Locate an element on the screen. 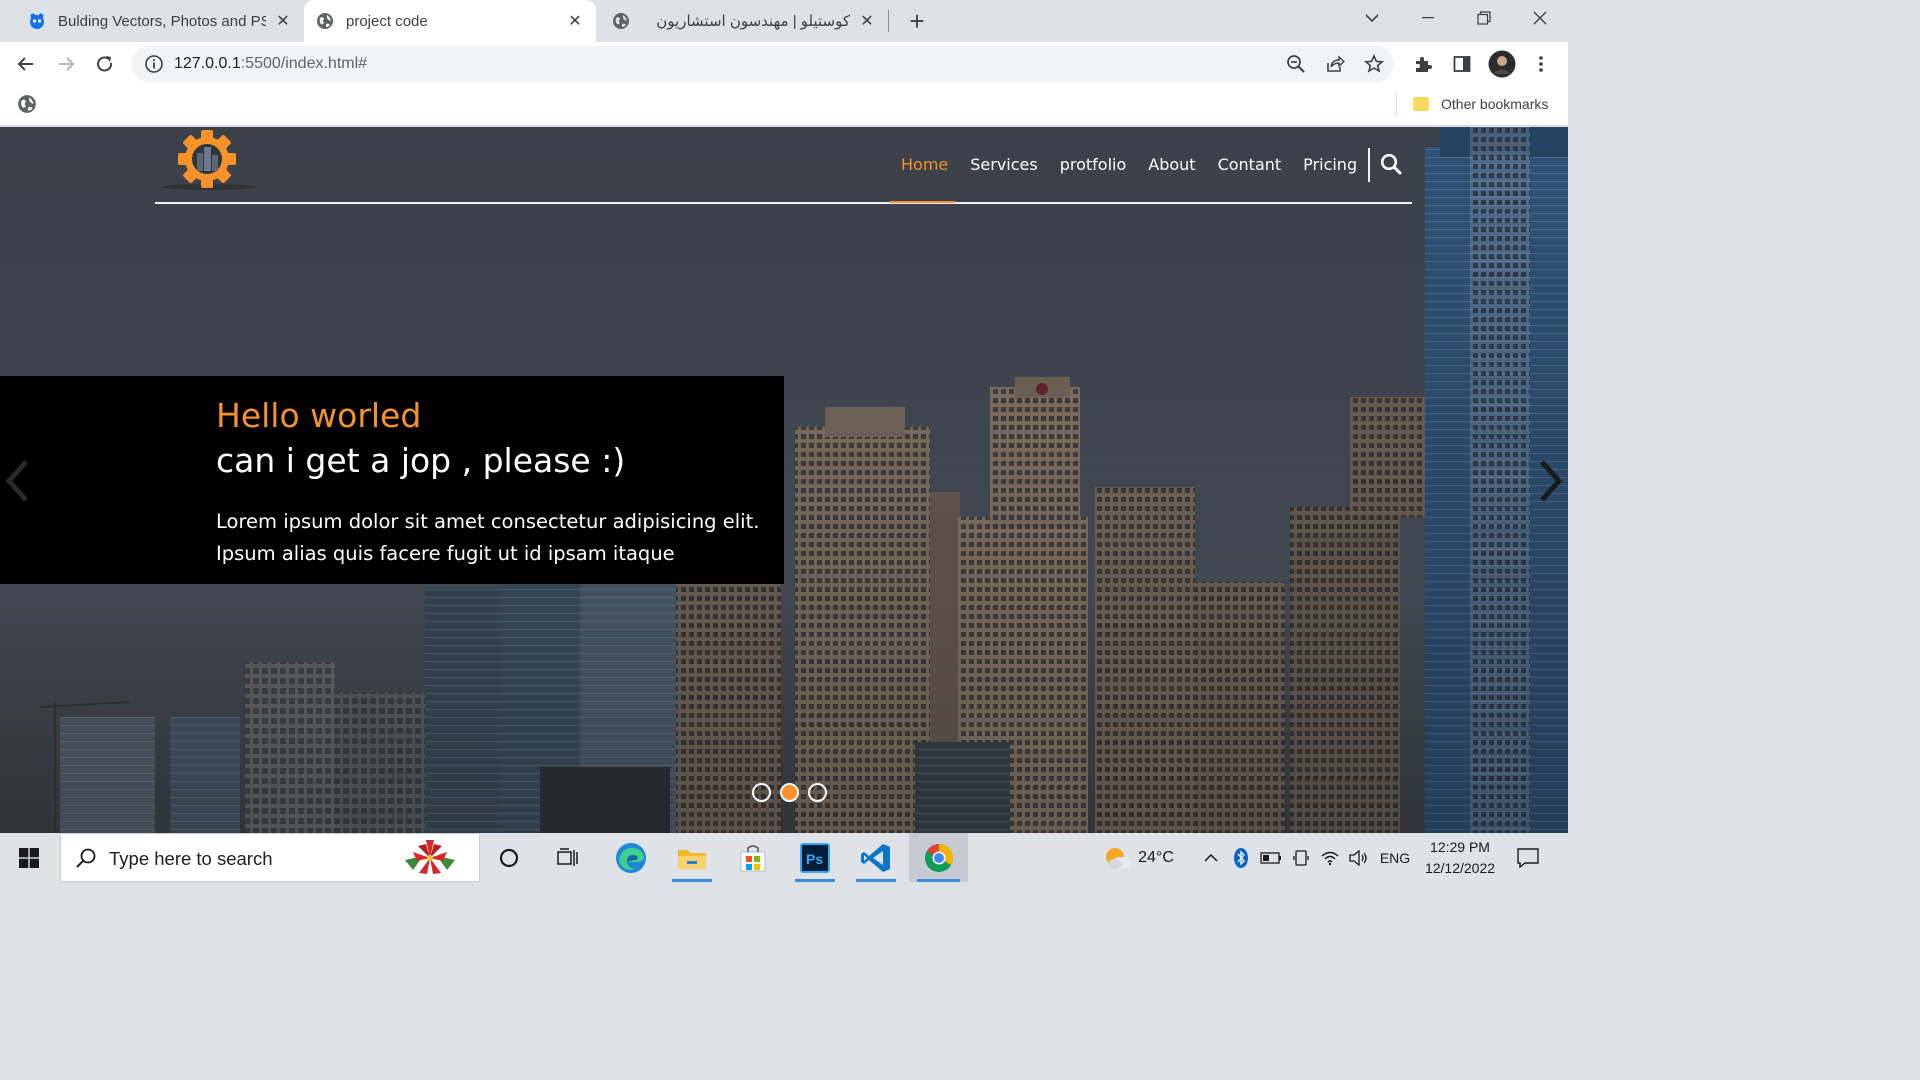 This screenshot has width=1920, height=1080. chrome-app is located at coordinates (938, 857).